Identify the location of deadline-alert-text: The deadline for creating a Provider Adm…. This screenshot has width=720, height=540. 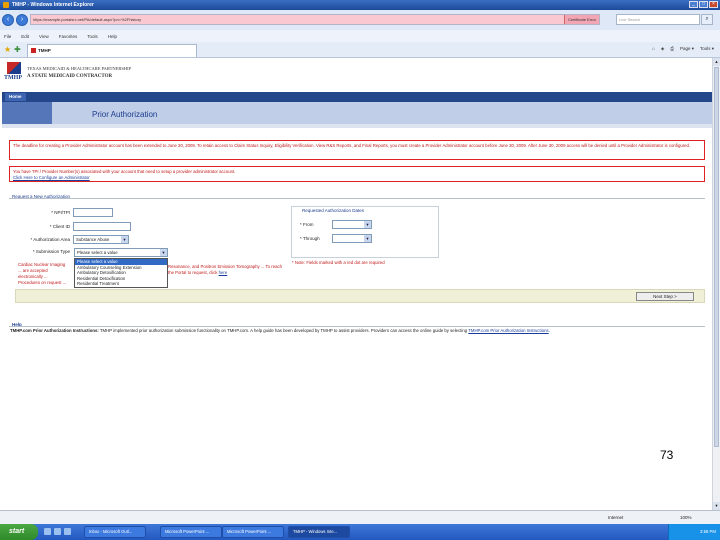
(352, 145).